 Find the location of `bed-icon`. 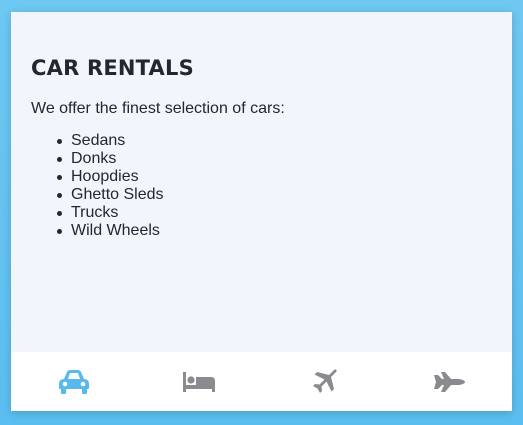

bed-icon is located at coordinates (198, 381).